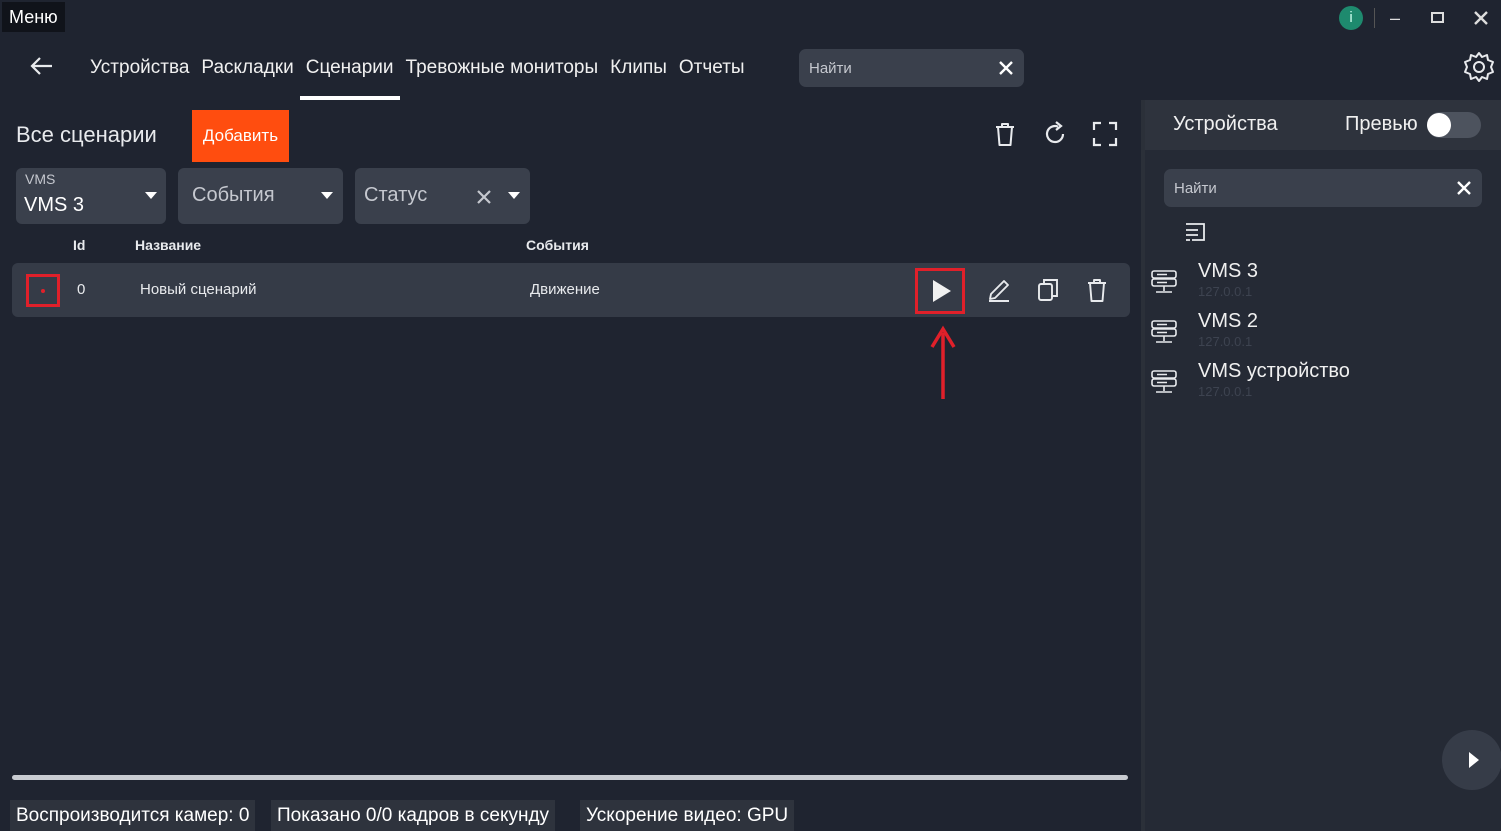 This screenshot has width=1501, height=831. I want to click on chevron-right-icon, so click(1474, 760).